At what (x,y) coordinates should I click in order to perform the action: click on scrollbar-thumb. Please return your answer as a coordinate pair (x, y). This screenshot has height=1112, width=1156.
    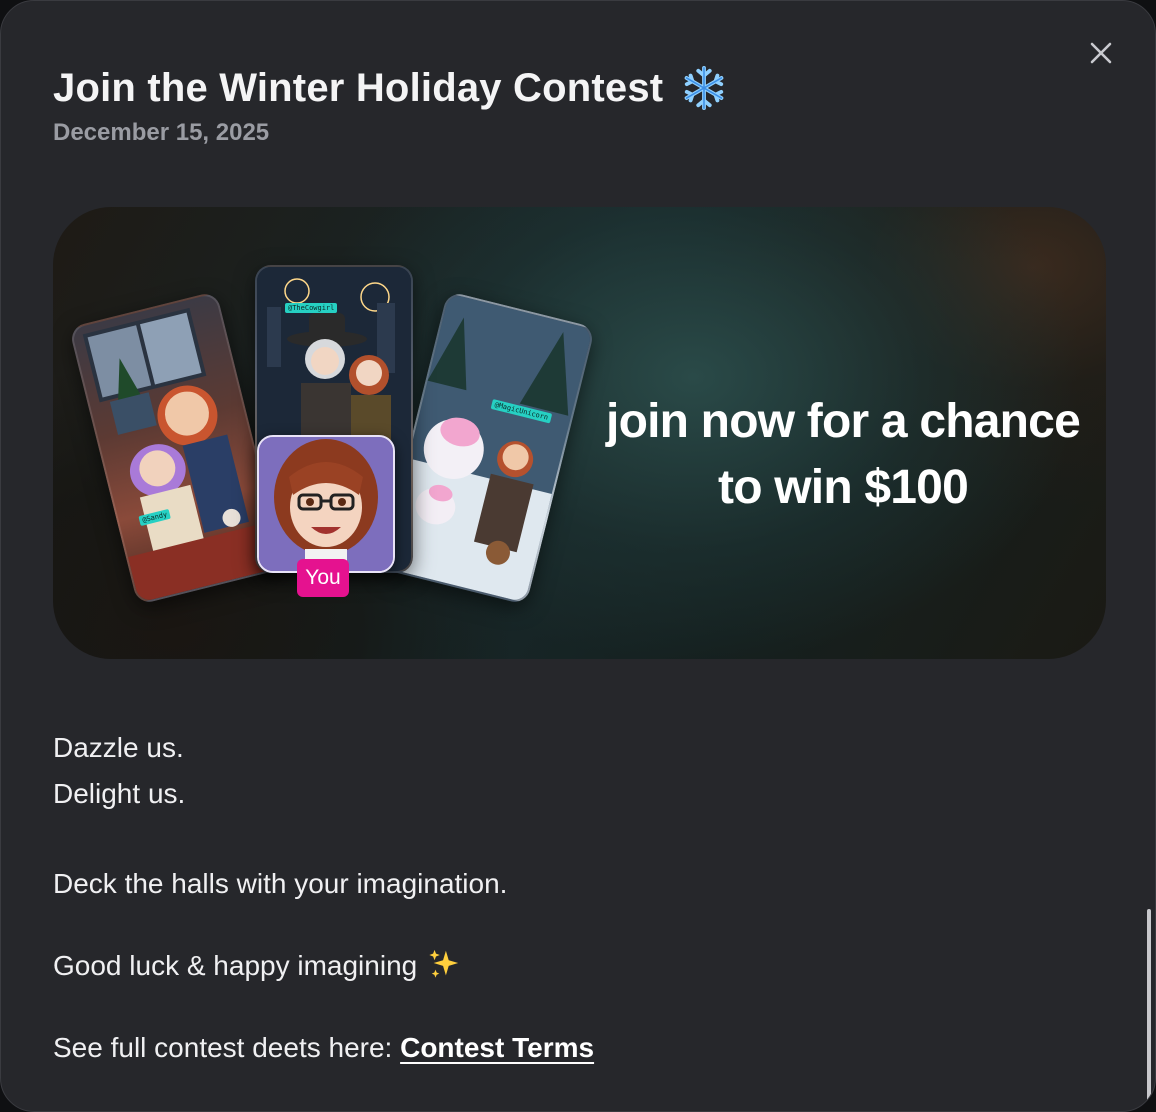
    Looking at the image, I should click on (1149, 1009).